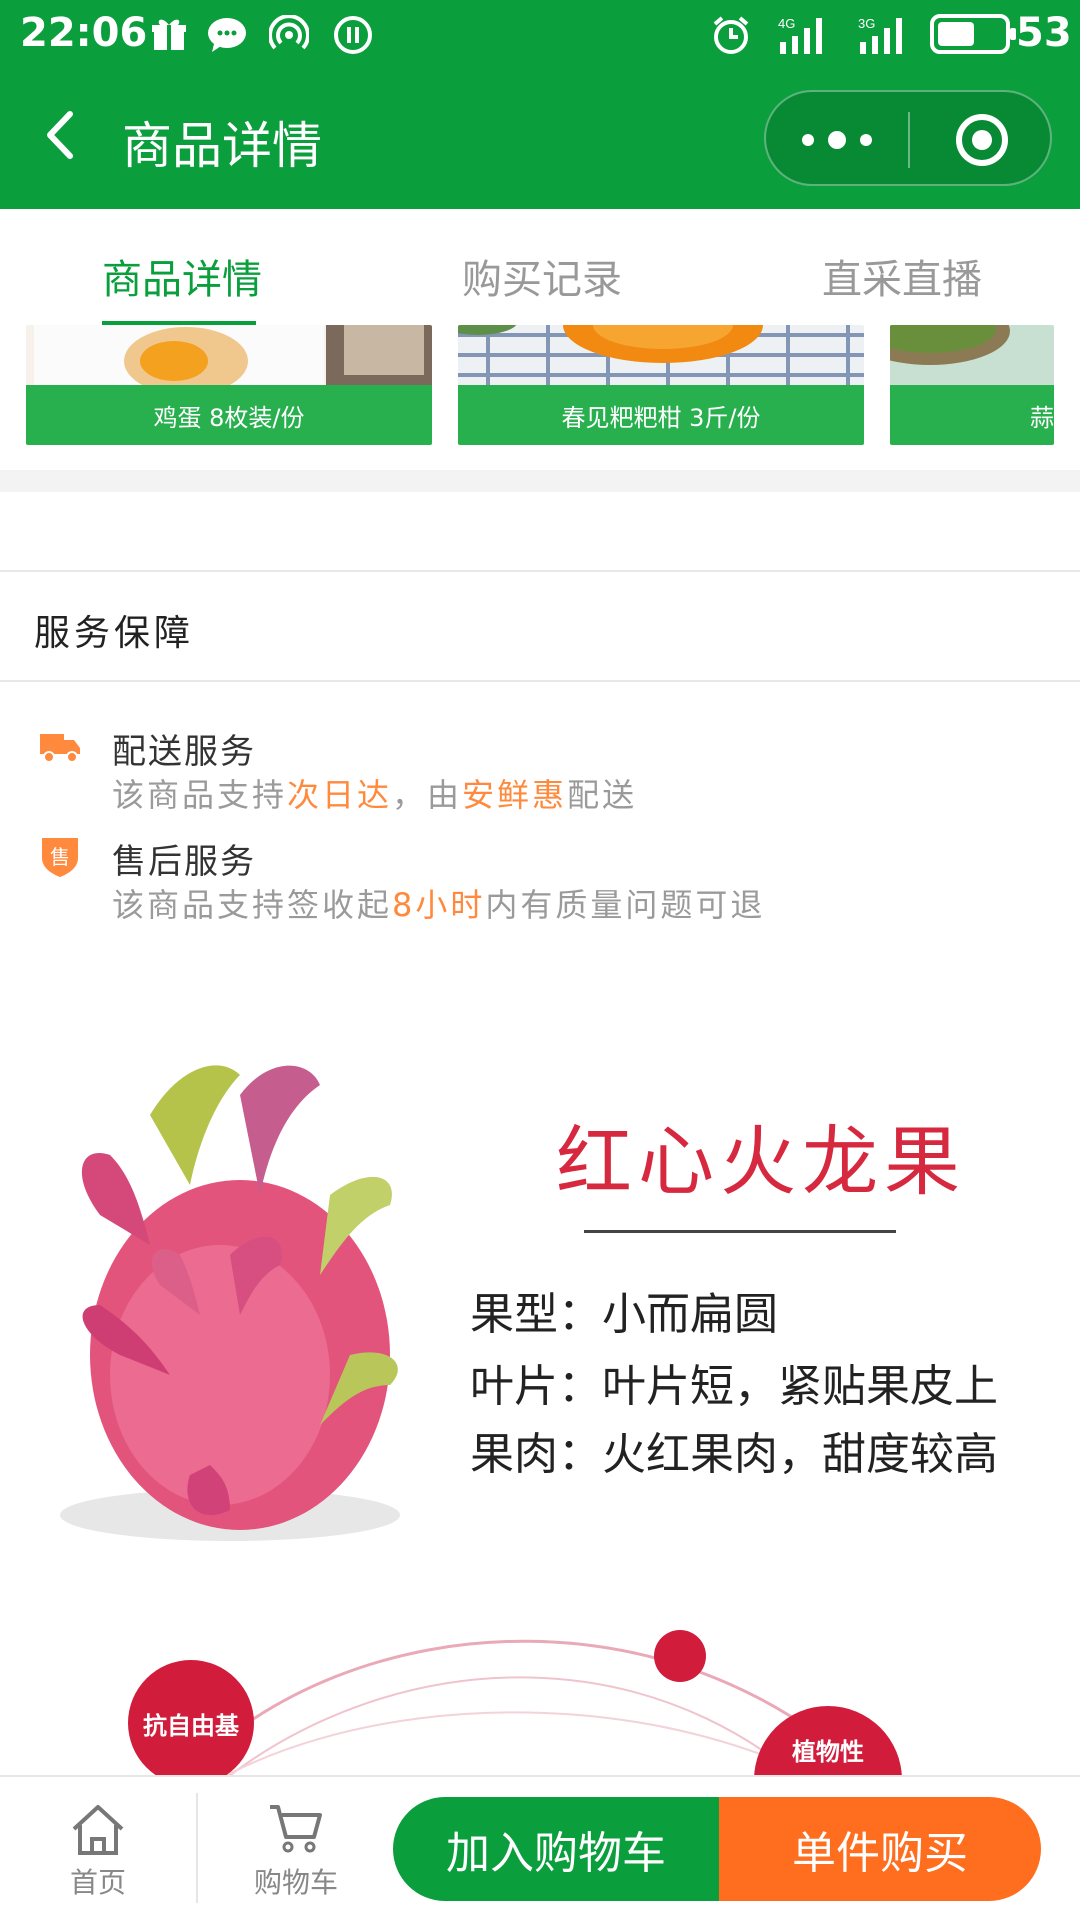  I want to click on cart-icon, so click(296, 1829).